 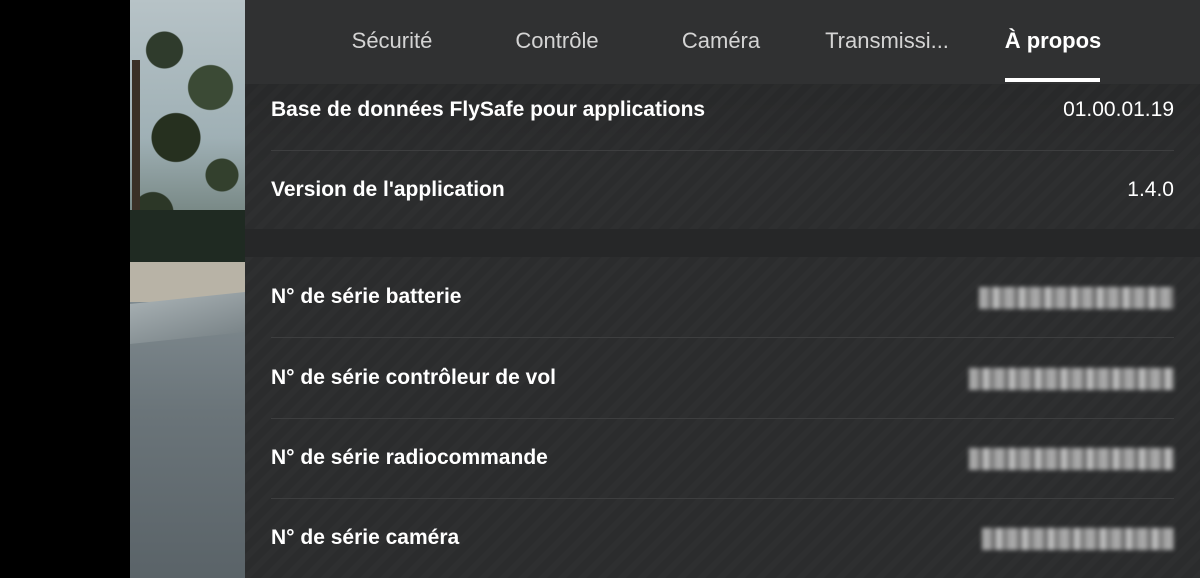 I want to click on camera-live-view, so click(x=187, y=289).